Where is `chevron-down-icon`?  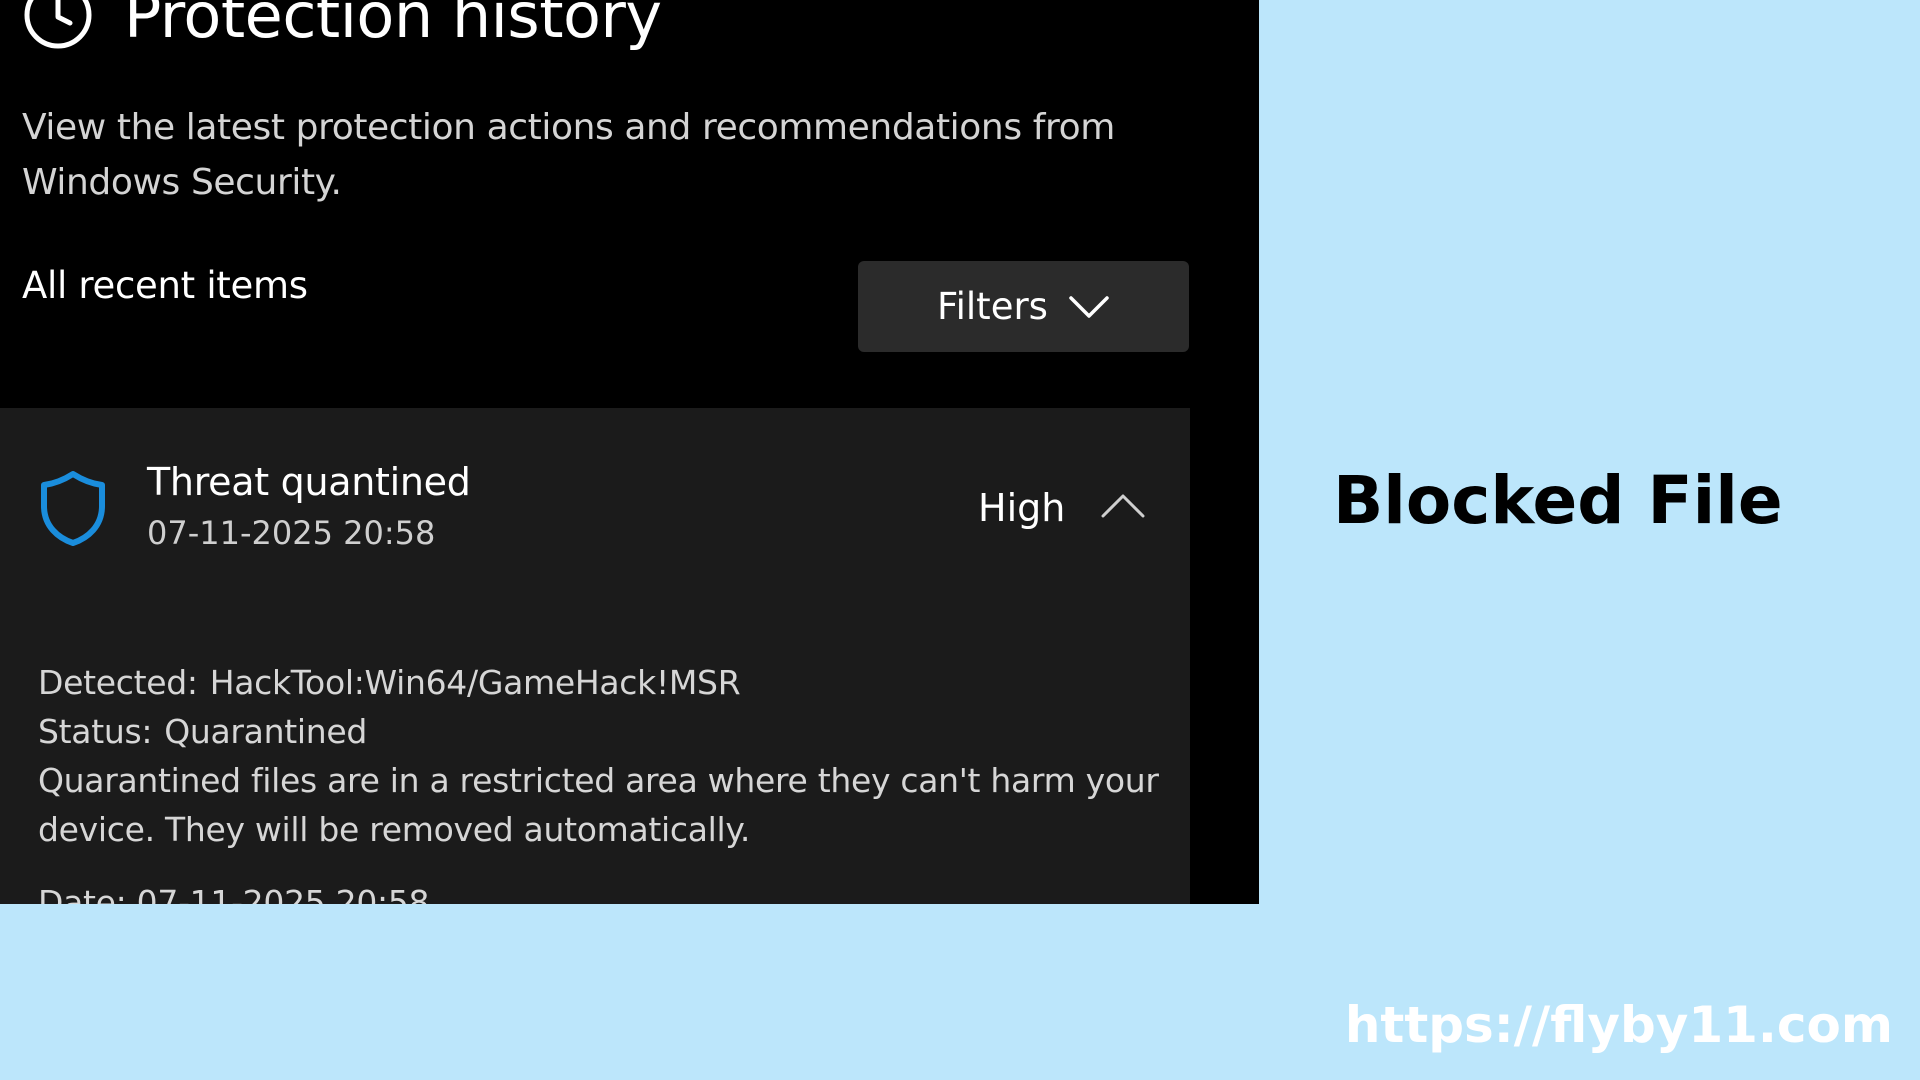 chevron-down-icon is located at coordinates (1089, 306).